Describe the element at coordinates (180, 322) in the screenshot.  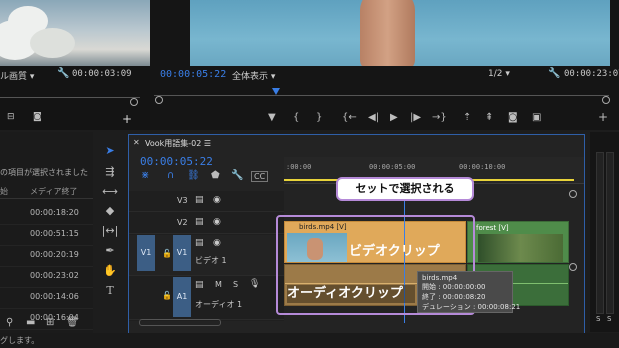
I see `timeline-horizontal-scrollbar` at that location.